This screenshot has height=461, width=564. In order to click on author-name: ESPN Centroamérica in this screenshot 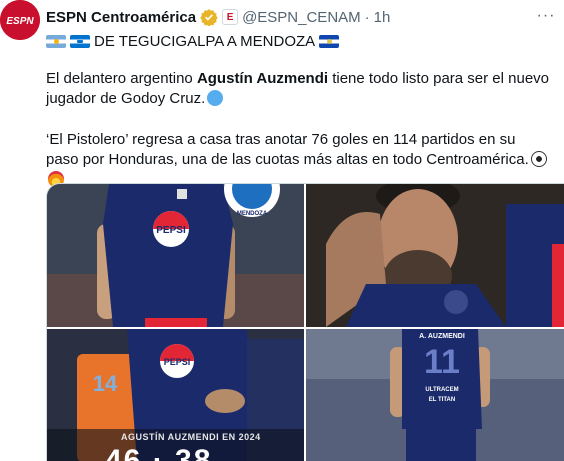, I will do `click(121, 17)`.